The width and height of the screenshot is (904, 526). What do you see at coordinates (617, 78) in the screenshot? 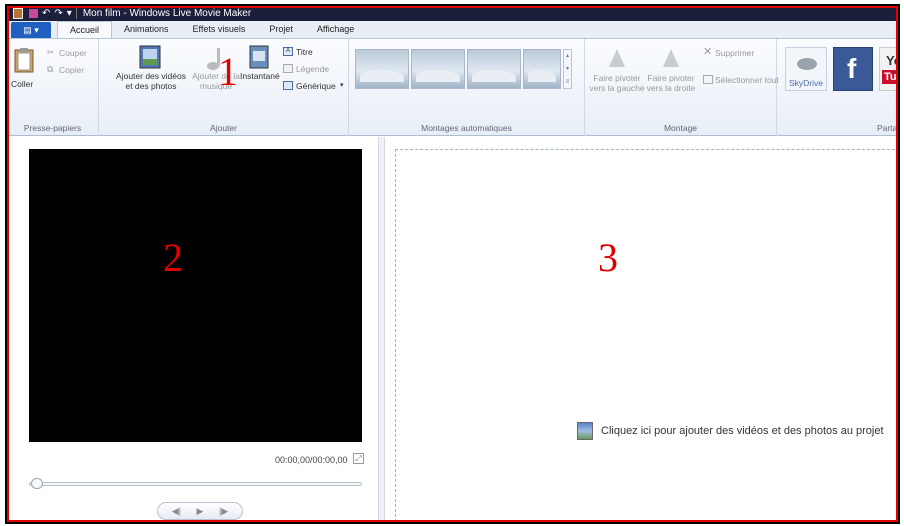
I see `rotate-left-label-1: Faire pivoter` at bounding box center [617, 78].